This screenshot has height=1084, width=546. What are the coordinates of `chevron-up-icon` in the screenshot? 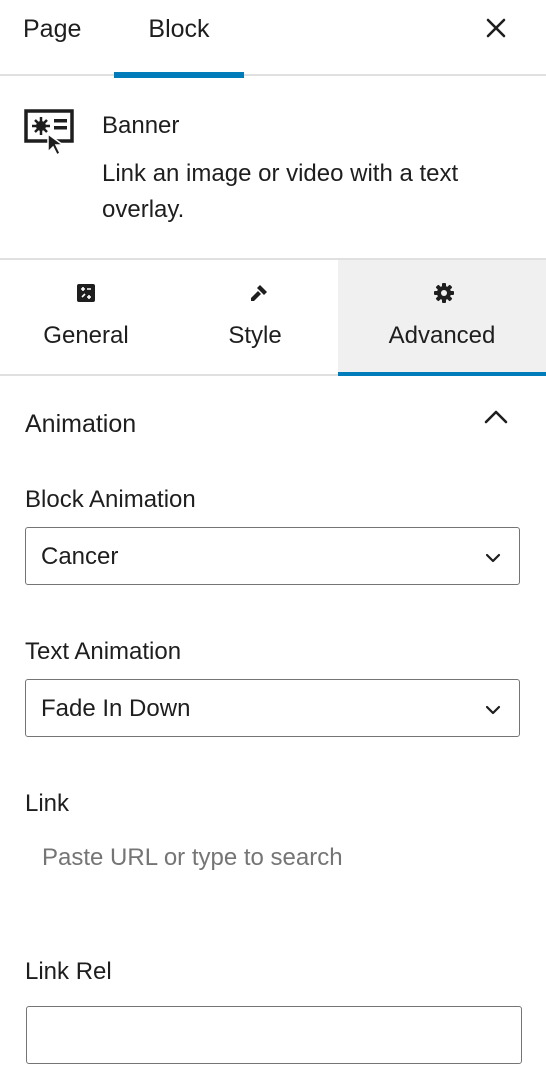 It's located at (496, 417).